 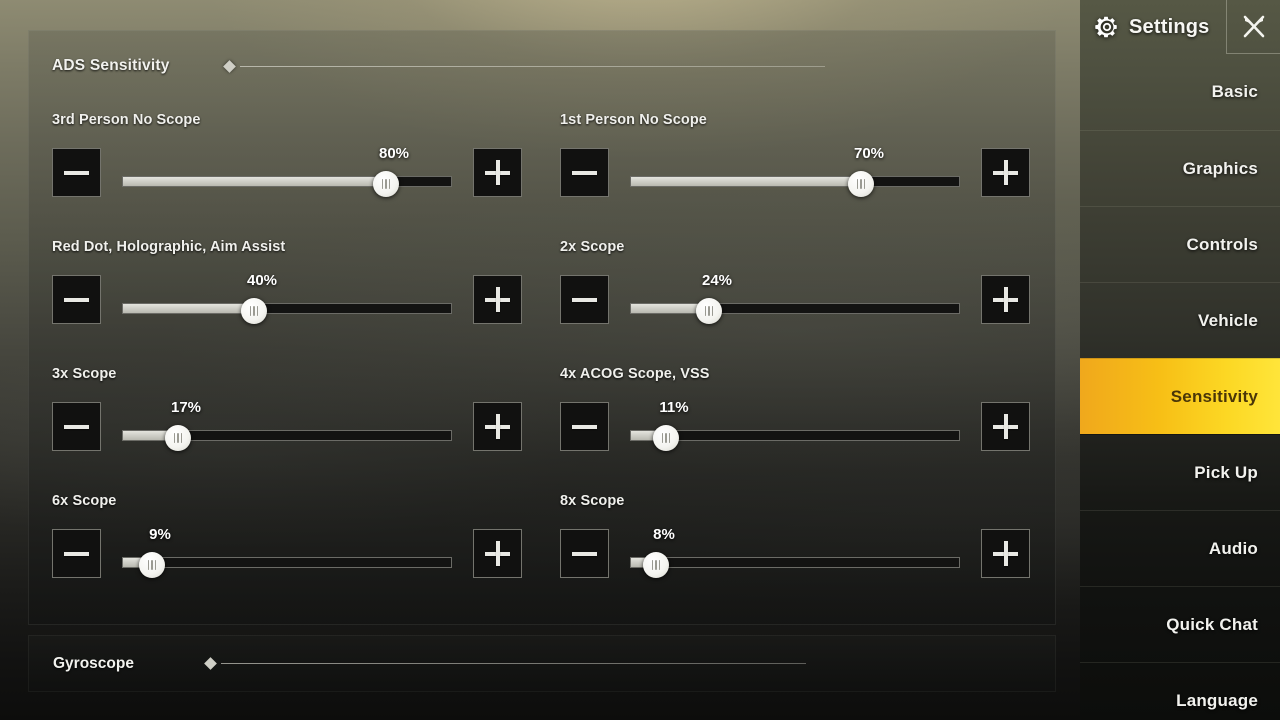 What do you see at coordinates (287, 298) in the screenshot?
I see `sensitivity-slider: 40%` at bounding box center [287, 298].